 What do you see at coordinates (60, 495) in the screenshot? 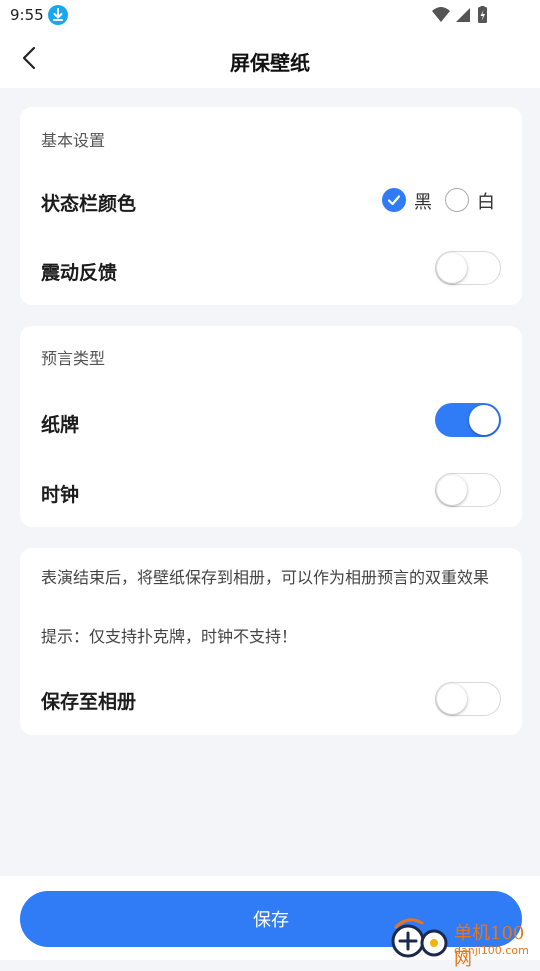
I see `clock-label: 时钟` at bounding box center [60, 495].